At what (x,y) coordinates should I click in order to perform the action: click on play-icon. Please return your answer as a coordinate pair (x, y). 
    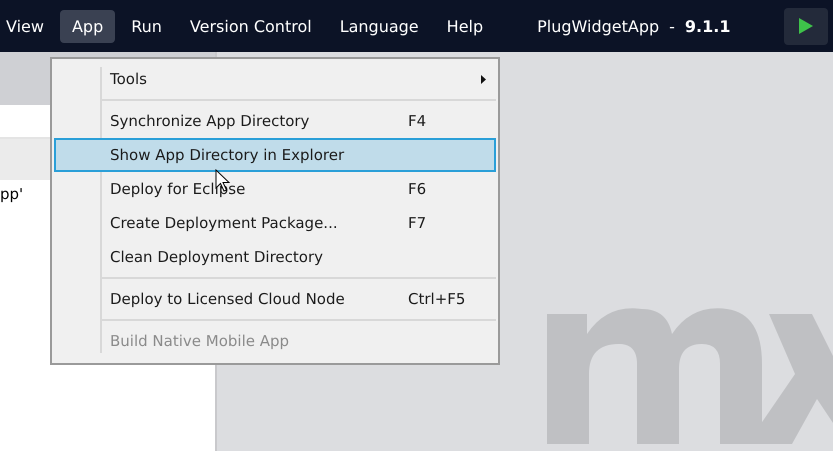
    Looking at the image, I should click on (806, 26).